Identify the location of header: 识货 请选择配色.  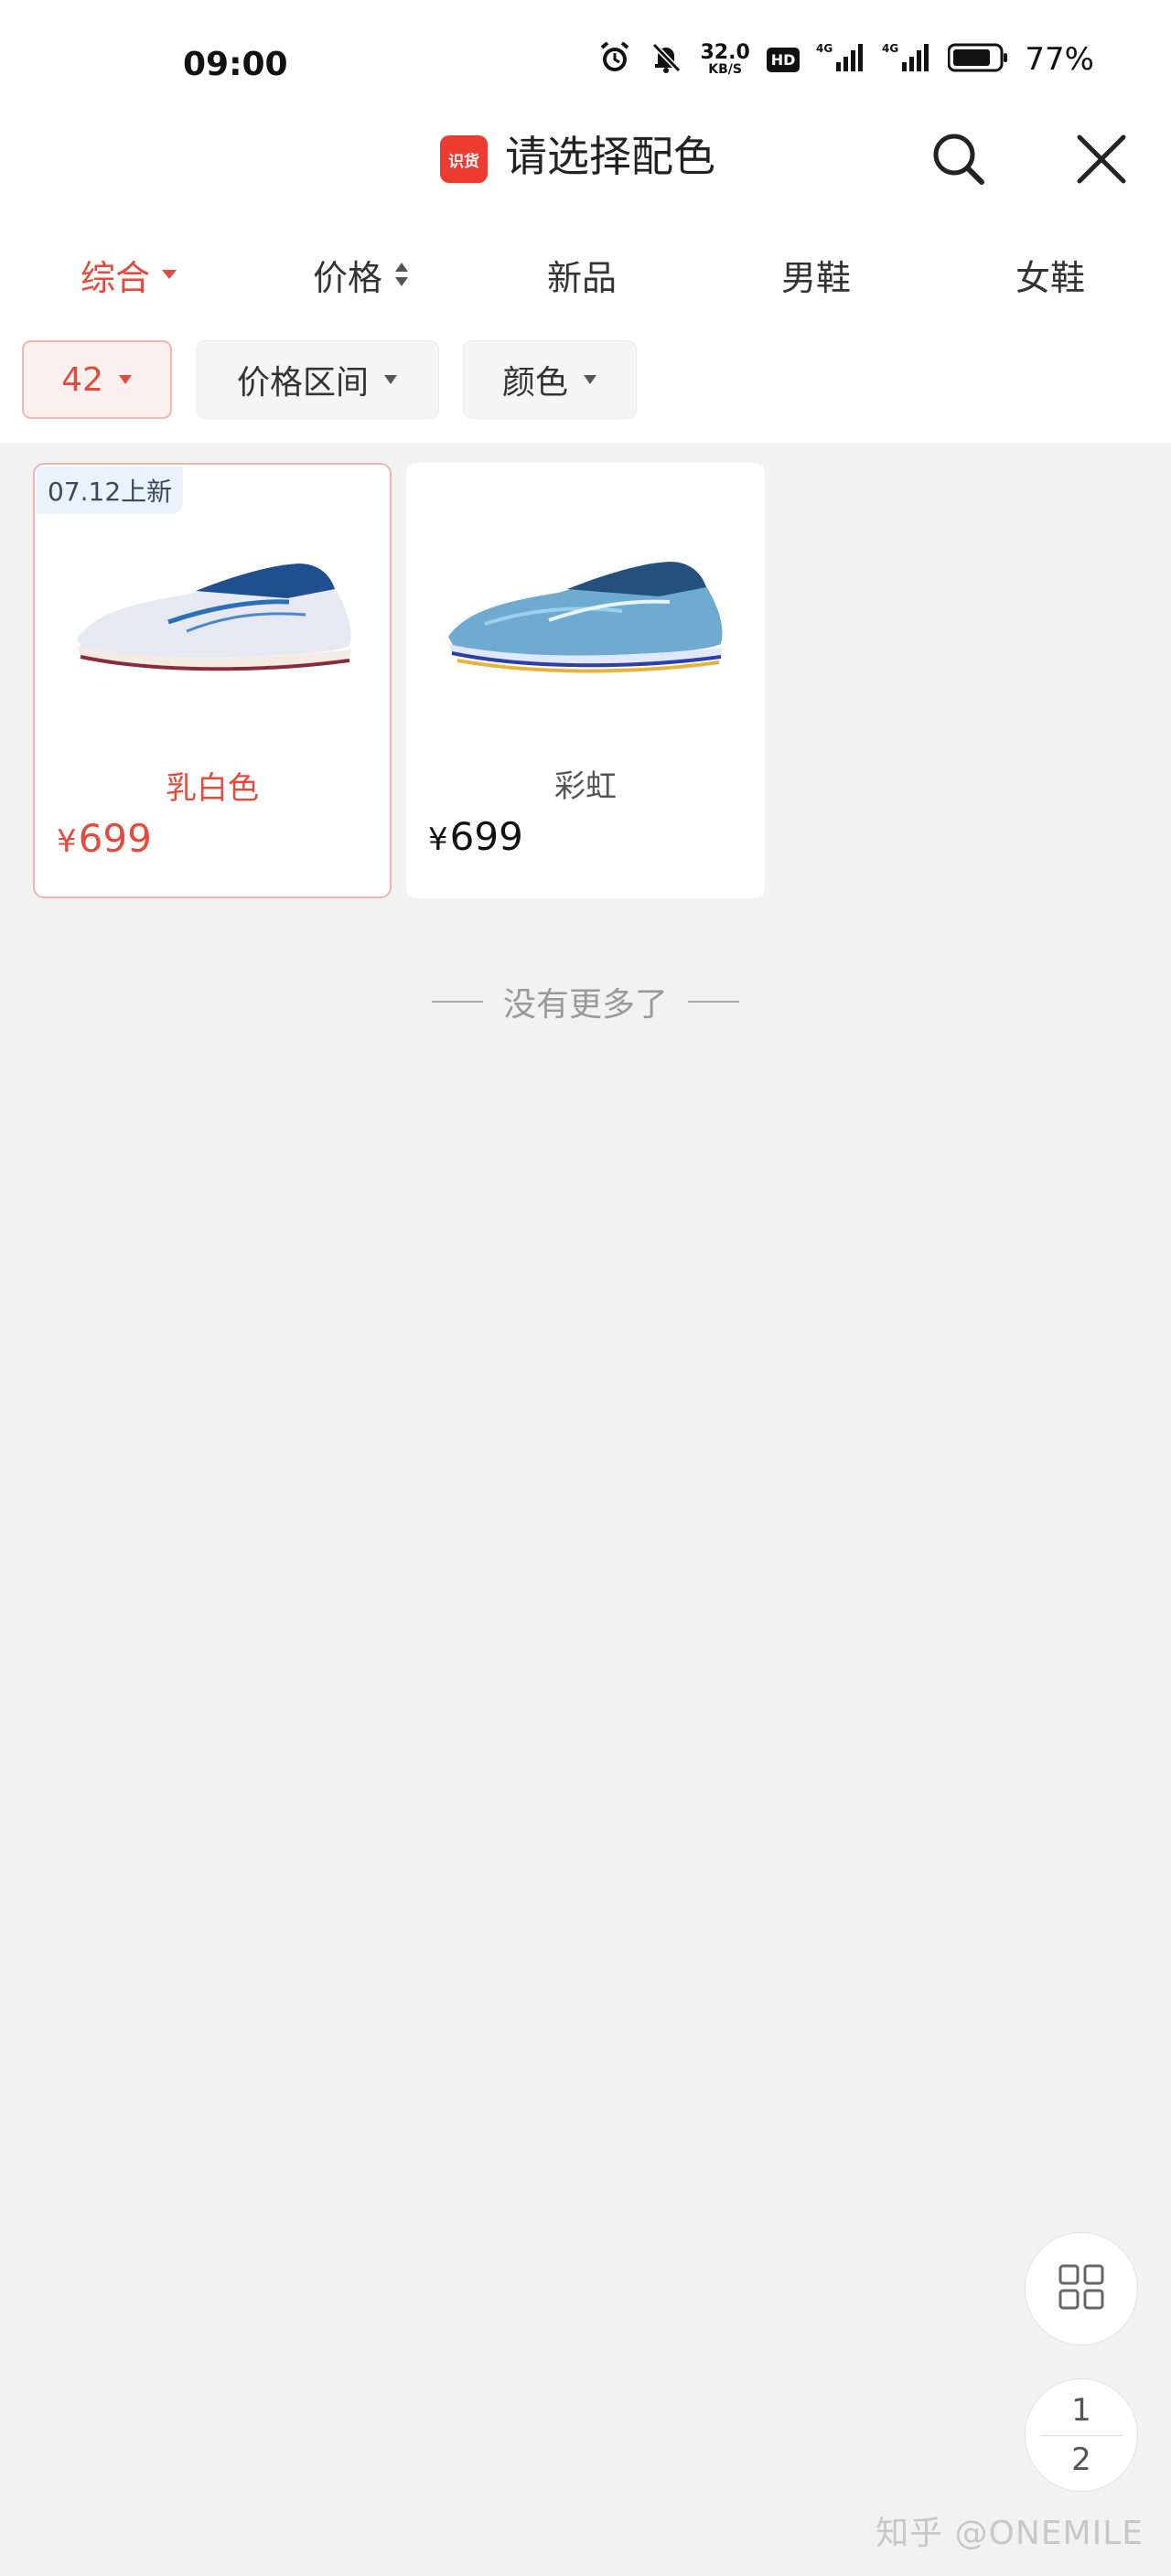
(585, 169).